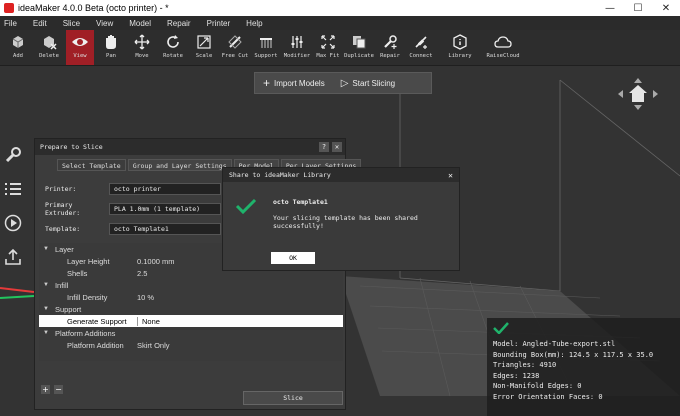  Describe the element at coordinates (191, 309) in the screenshot. I see `section-support: ▼ Support` at that location.